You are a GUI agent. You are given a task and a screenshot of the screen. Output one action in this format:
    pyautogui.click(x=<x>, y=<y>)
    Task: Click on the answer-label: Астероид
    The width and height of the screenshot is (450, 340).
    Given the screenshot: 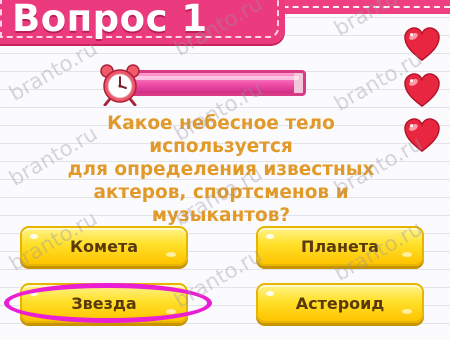 What is the action you would take?
    pyautogui.click(x=340, y=303)
    